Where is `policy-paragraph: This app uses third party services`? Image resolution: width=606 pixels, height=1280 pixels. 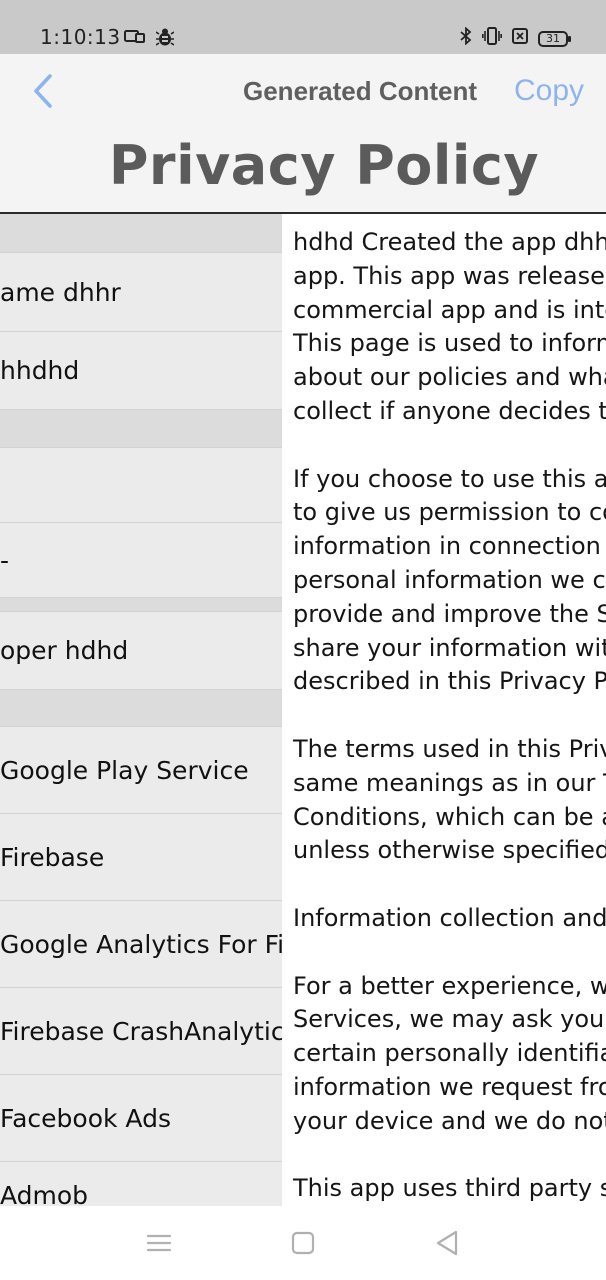 policy-paragraph: This app uses third party services is located at coordinates (449, 1189).